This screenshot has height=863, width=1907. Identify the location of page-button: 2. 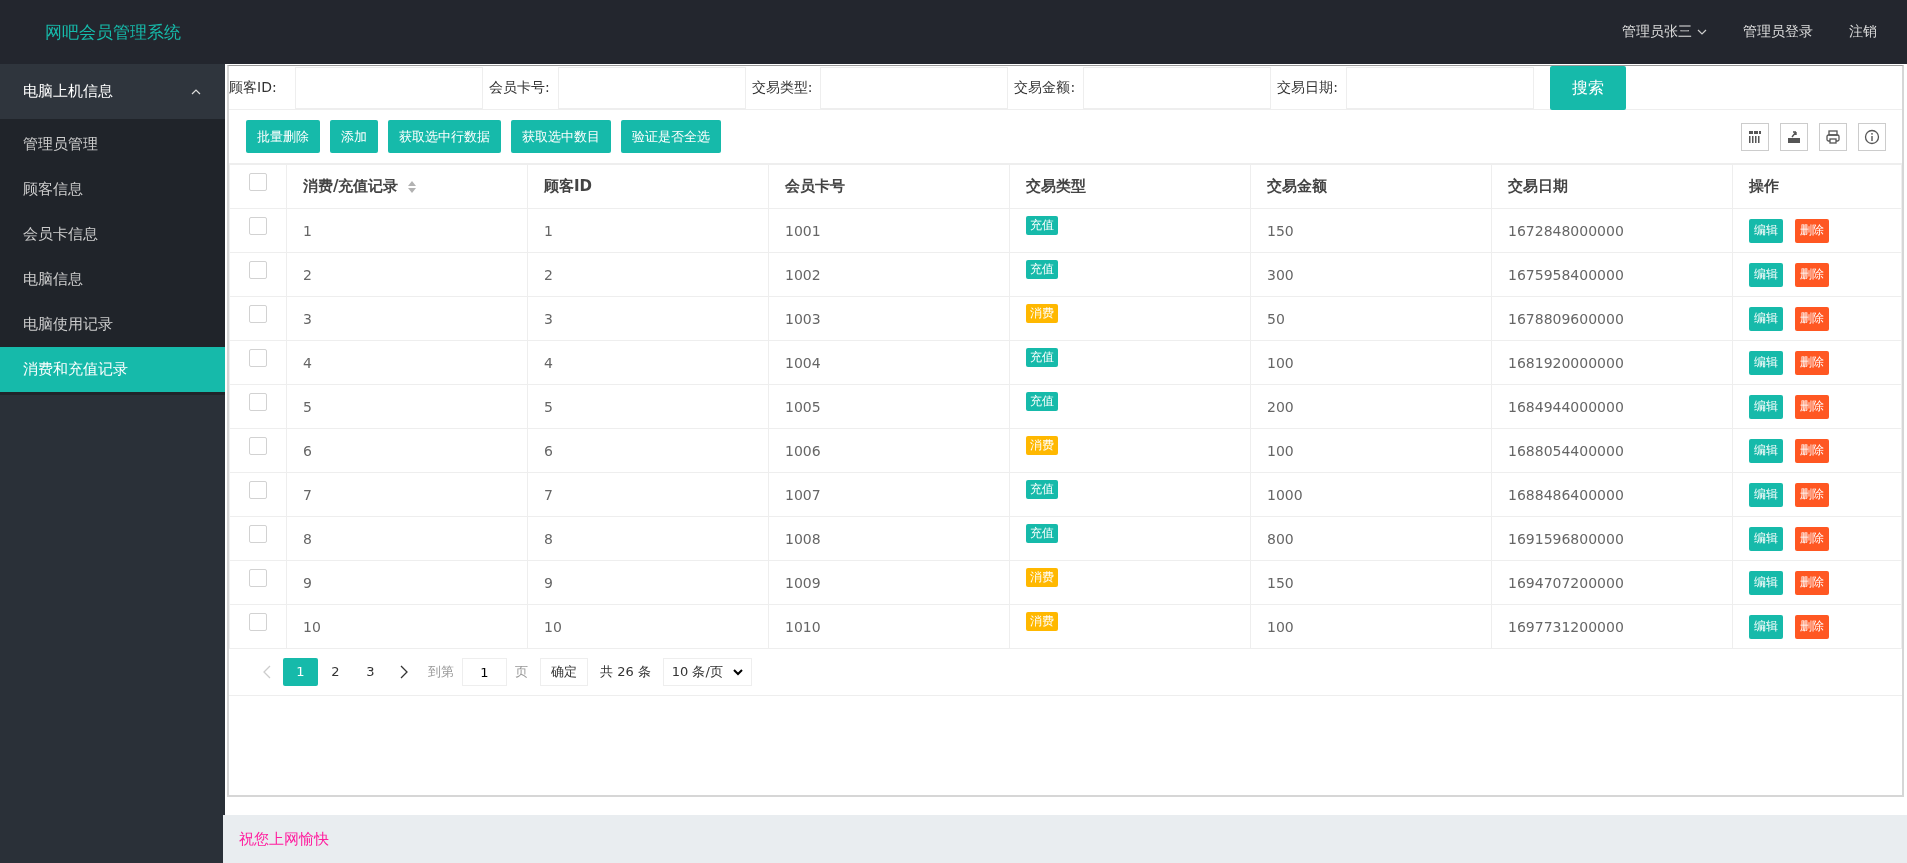
(335, 672).